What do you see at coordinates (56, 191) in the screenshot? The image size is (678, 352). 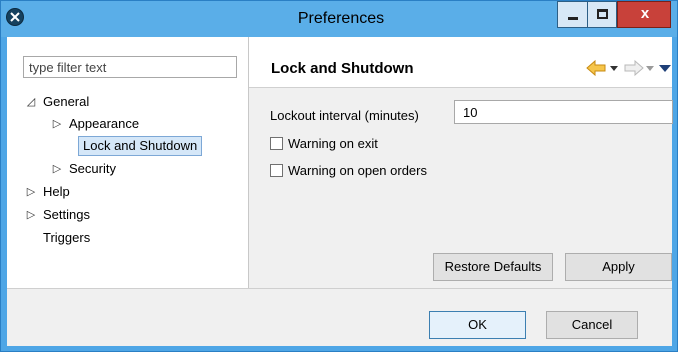 I see `tree-item-label: Help` at bounding box center [56, 191].